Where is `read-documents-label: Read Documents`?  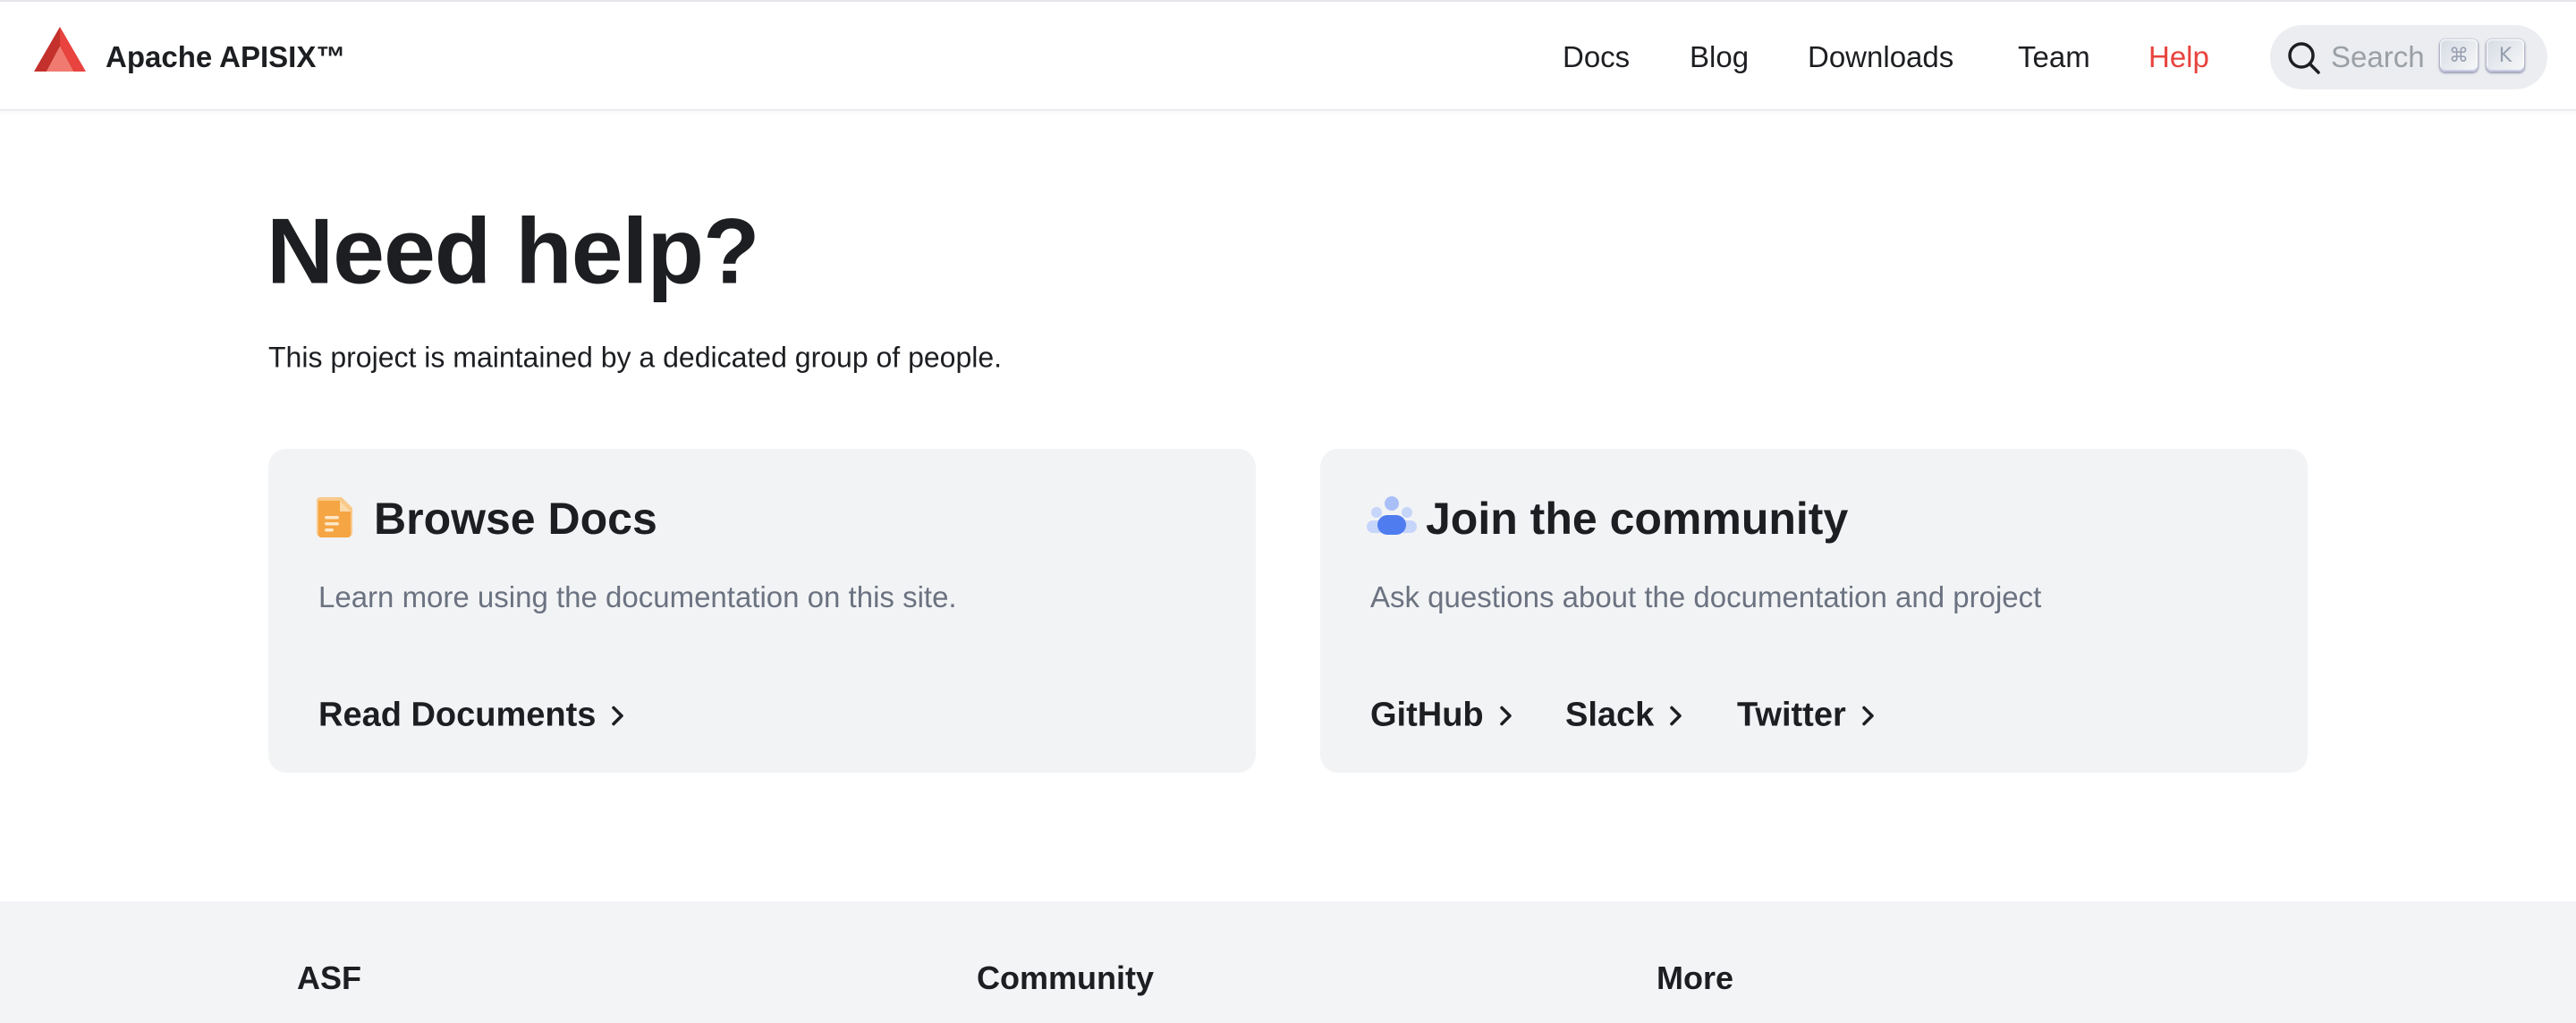 read-documents-label: Read Documents is located at coordinates (457, 715).